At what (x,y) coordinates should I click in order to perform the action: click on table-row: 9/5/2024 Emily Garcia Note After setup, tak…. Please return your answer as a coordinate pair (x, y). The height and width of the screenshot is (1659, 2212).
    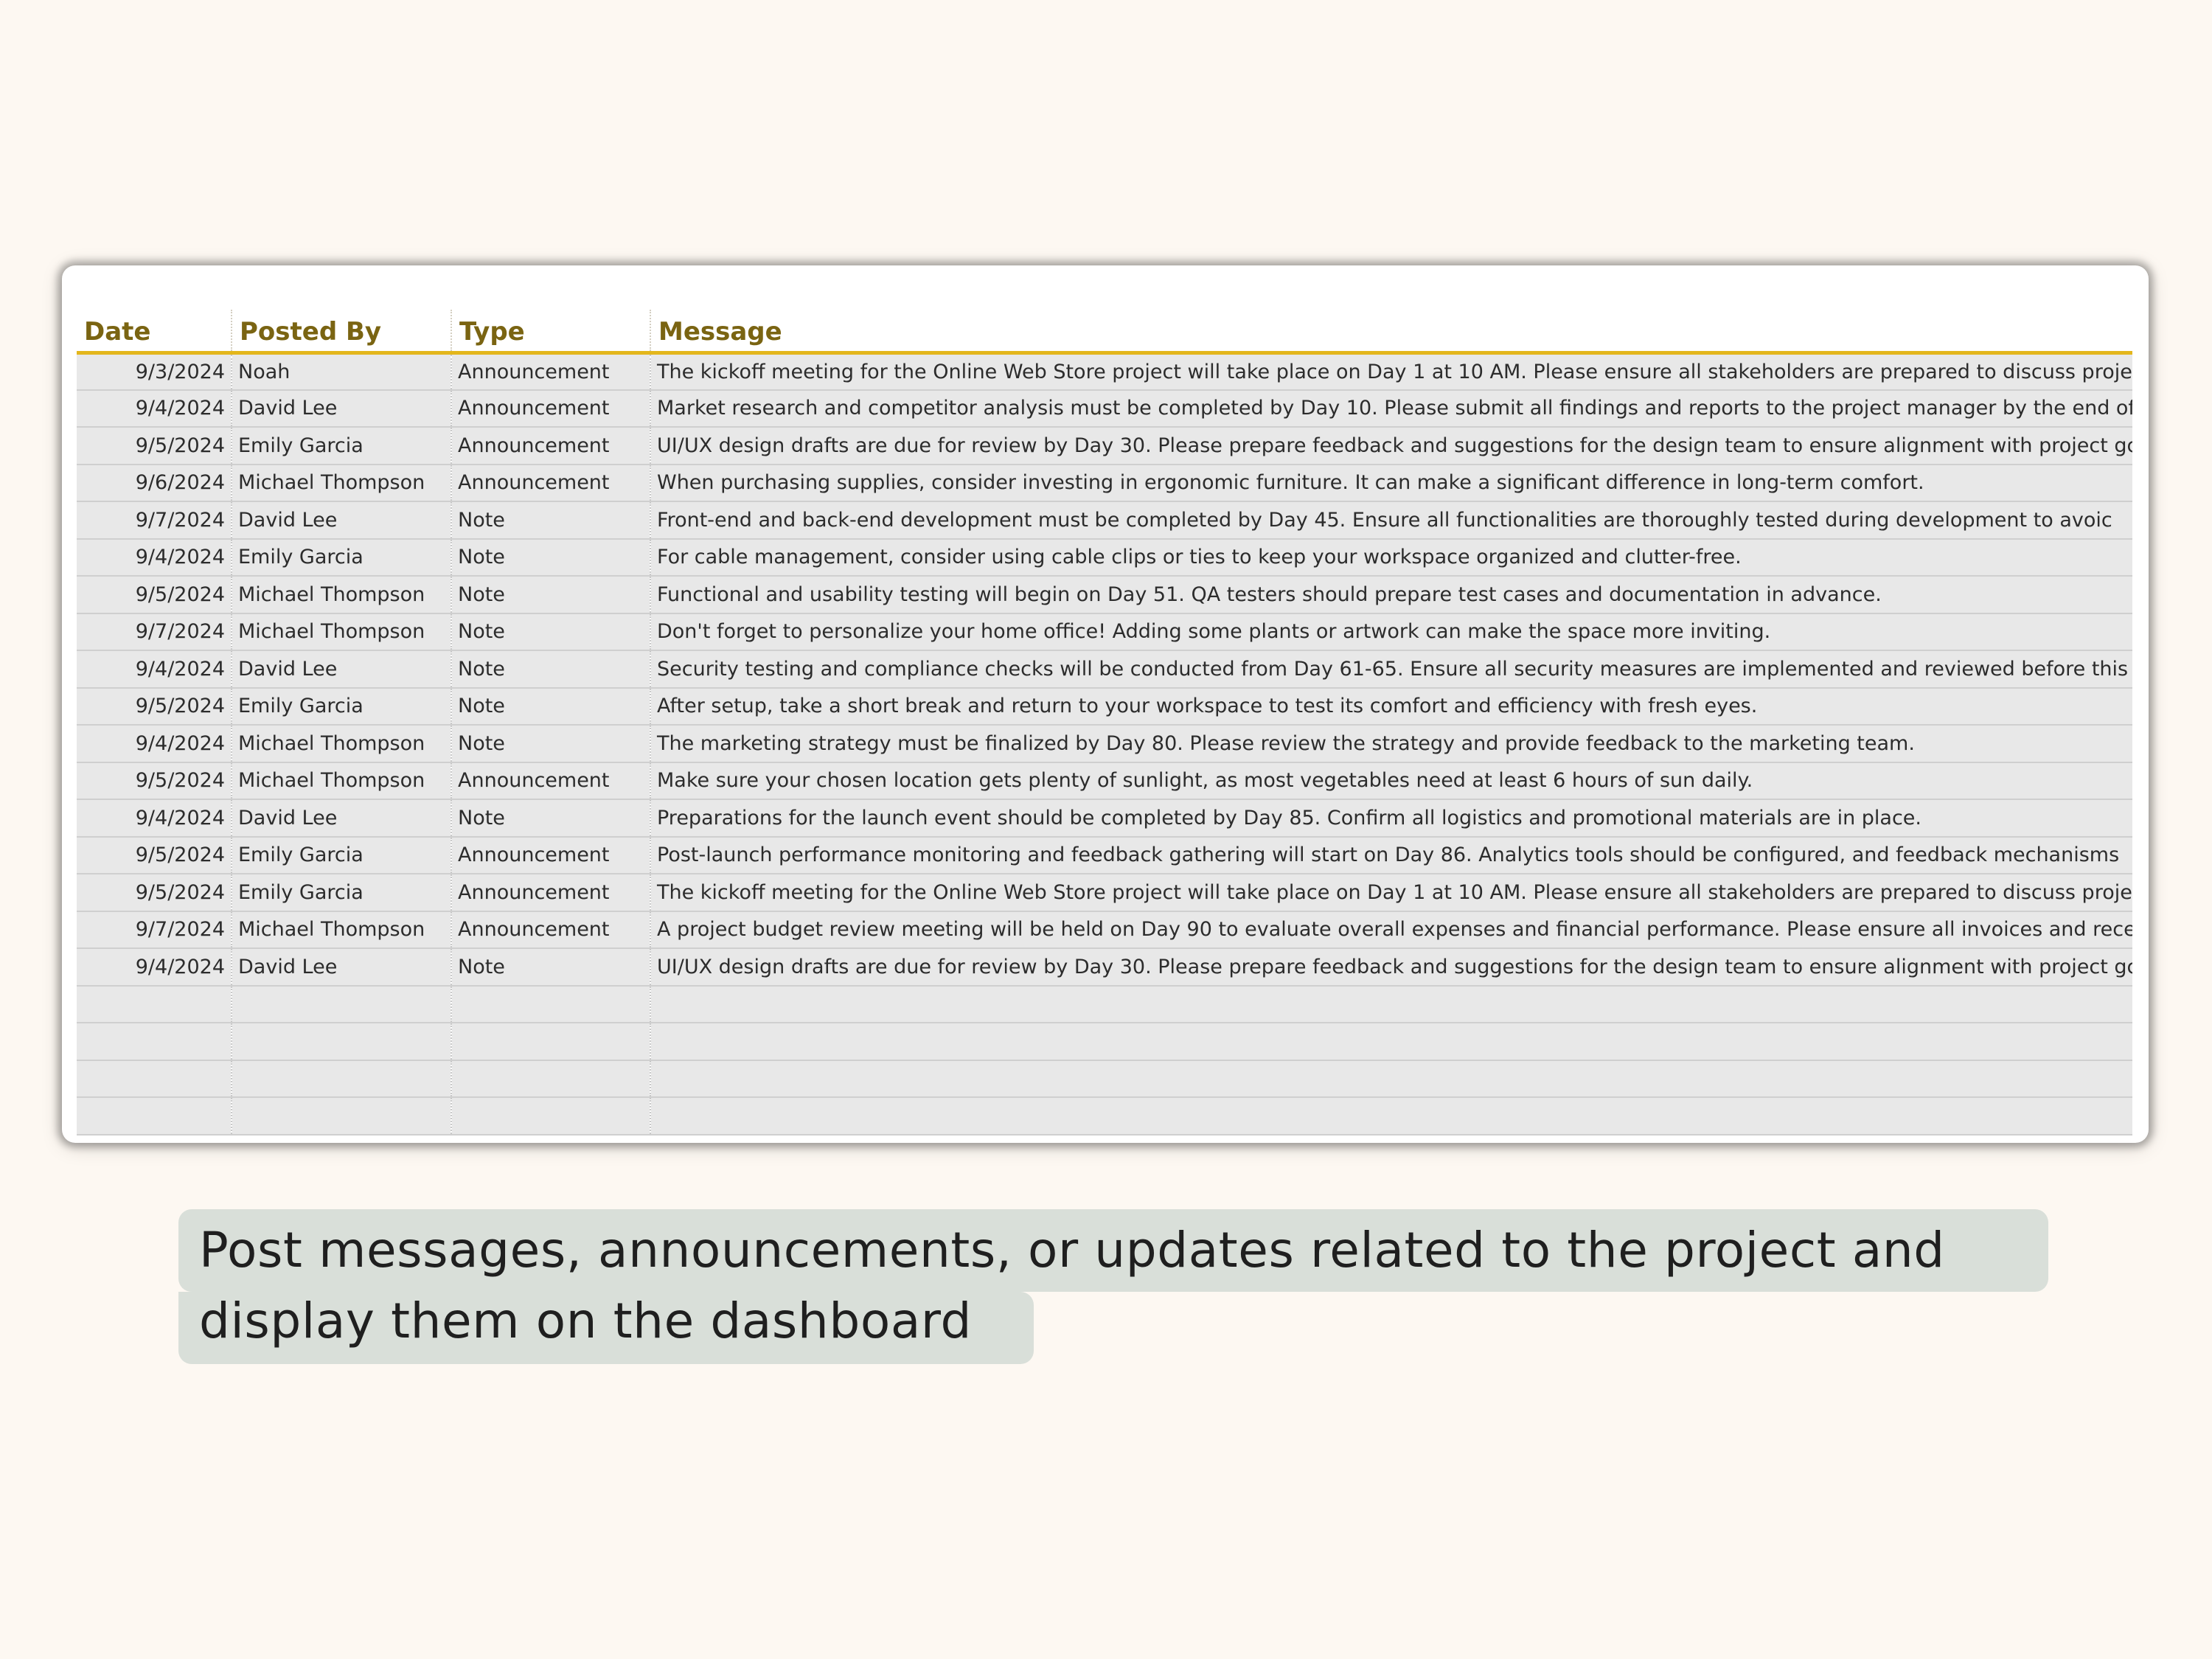
    Looking at the image, I should click on (1104, 706).